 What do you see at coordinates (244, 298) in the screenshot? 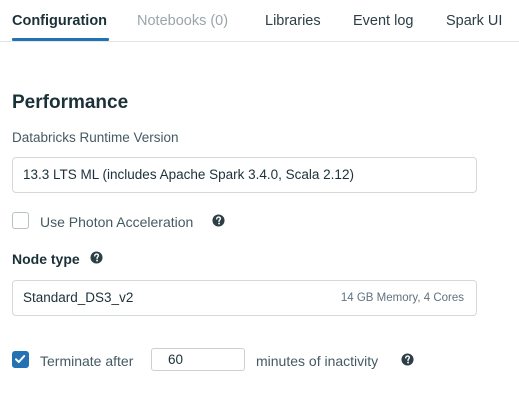
I see `node-type-select: Standard_DS3_v2 14 GB Memory, 4 Cores` at bounding box center [244, 298].